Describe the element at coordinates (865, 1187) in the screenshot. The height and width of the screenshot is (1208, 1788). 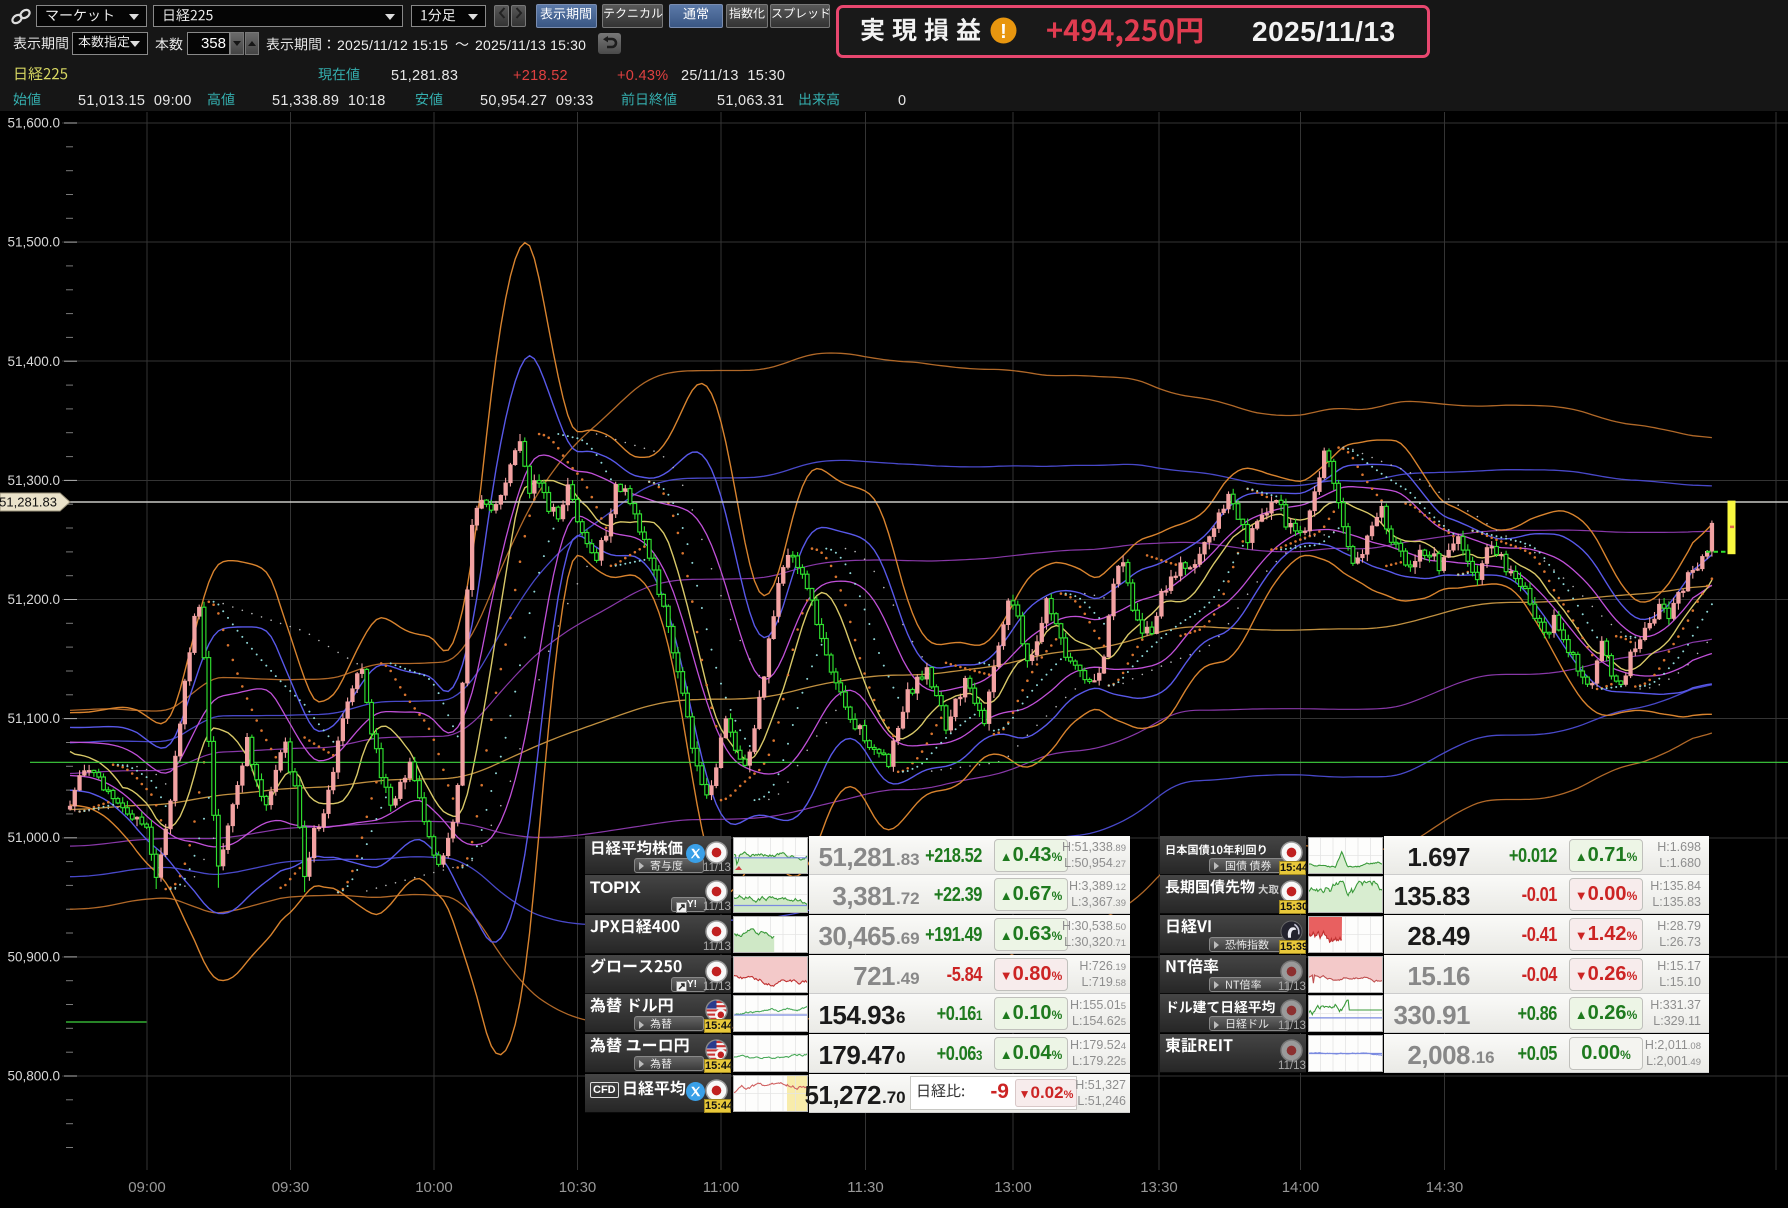
I see `svg-text: 11:30` at that location.